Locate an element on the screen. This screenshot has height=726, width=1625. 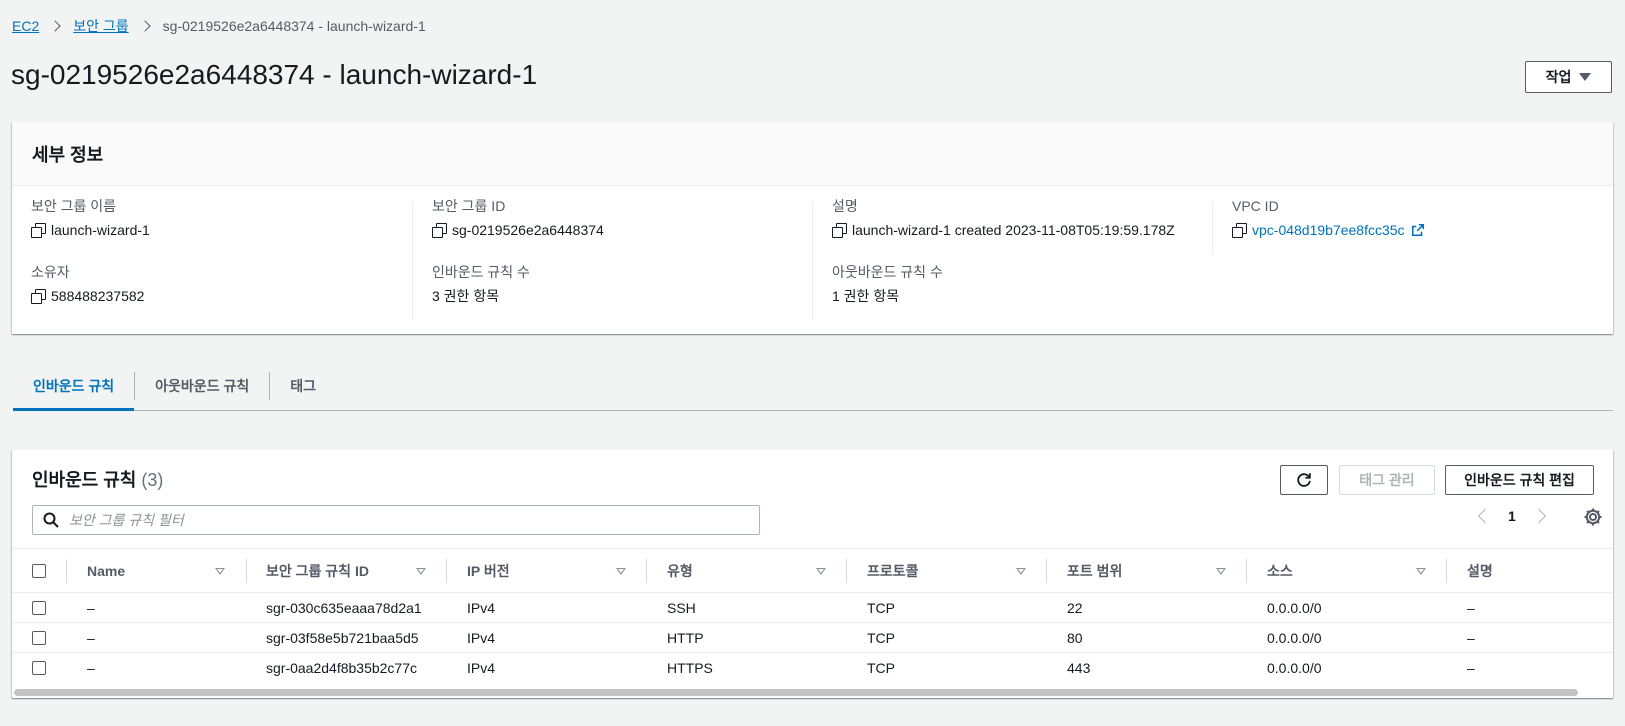
search-field is located at coordinates (396, 520).